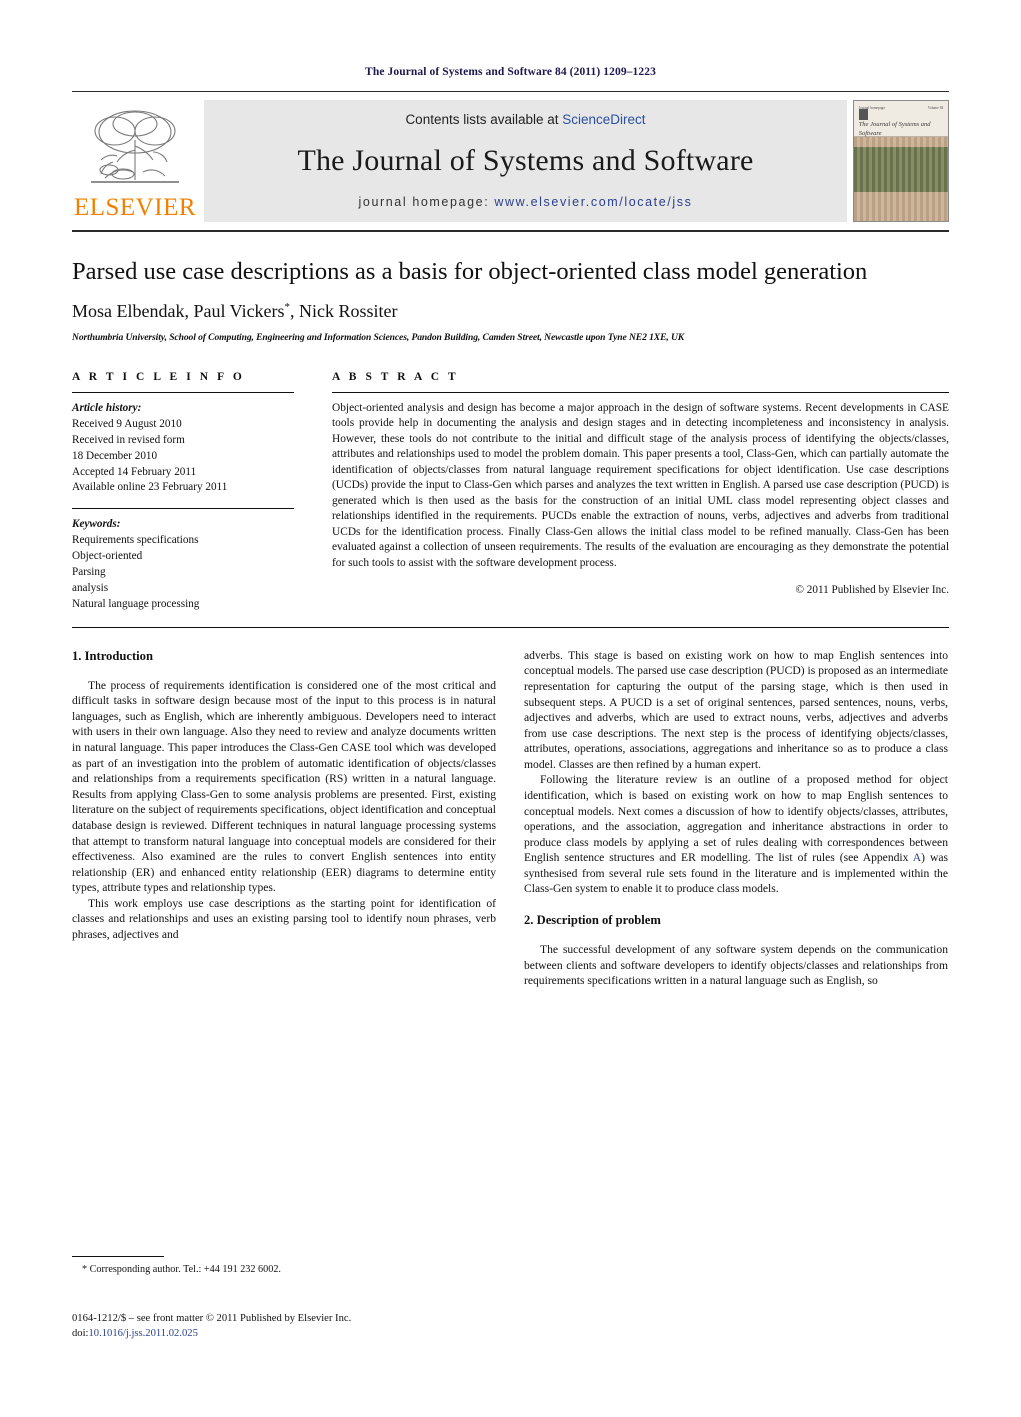 The image size is (1021, 1417). Describe the element at coordinates (118, 1256) in the screenshot. I see `footnote-rule` at that location.